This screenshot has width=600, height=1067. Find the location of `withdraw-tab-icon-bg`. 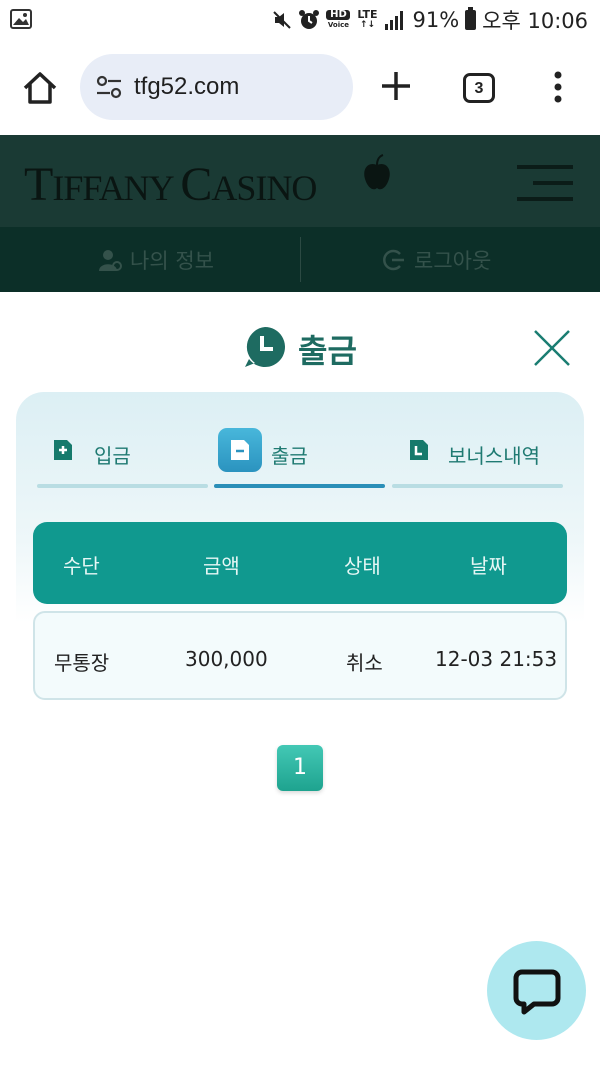

withdraw-tab-icon-bg is located at coordinates (240, 450).